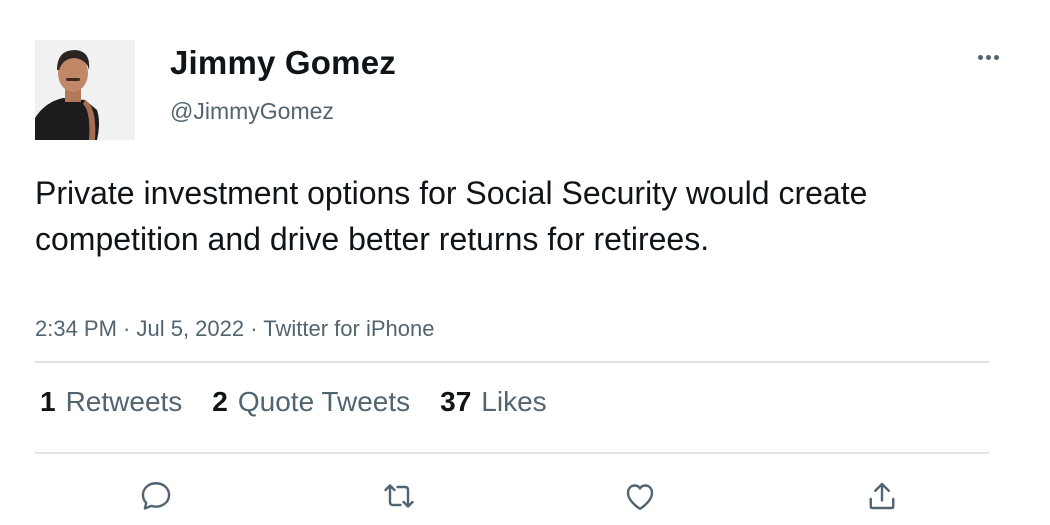 This screenshot has height=525, width=1050. I want to click on like-icon, so click(640, 497).